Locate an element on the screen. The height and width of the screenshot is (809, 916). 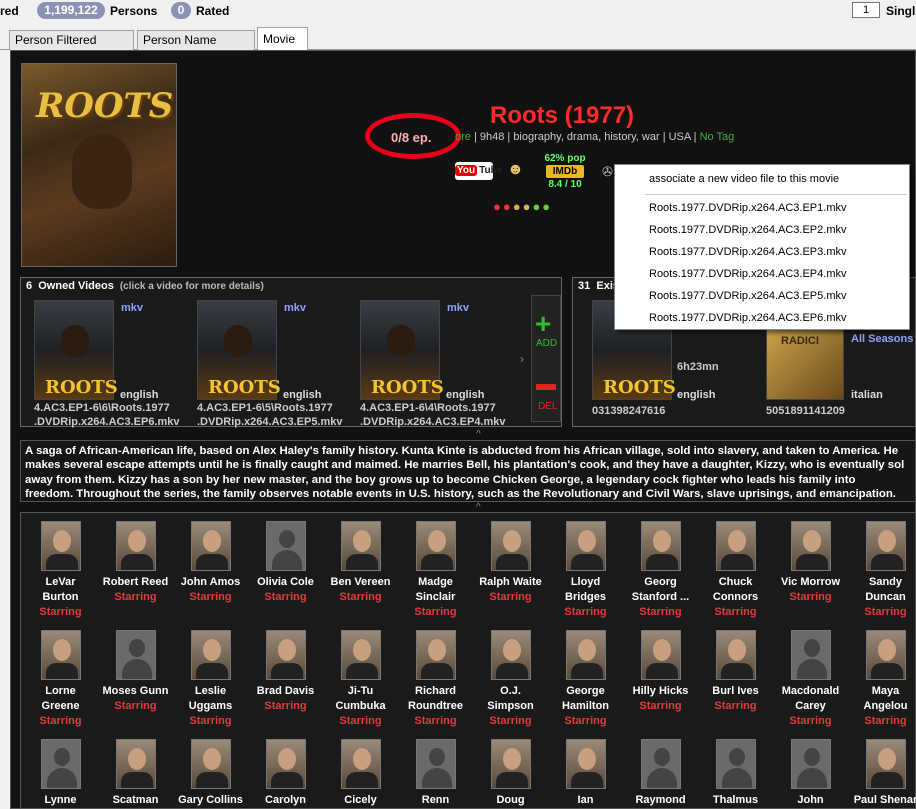
add-button: ADD is located at coordinates (546, 343).